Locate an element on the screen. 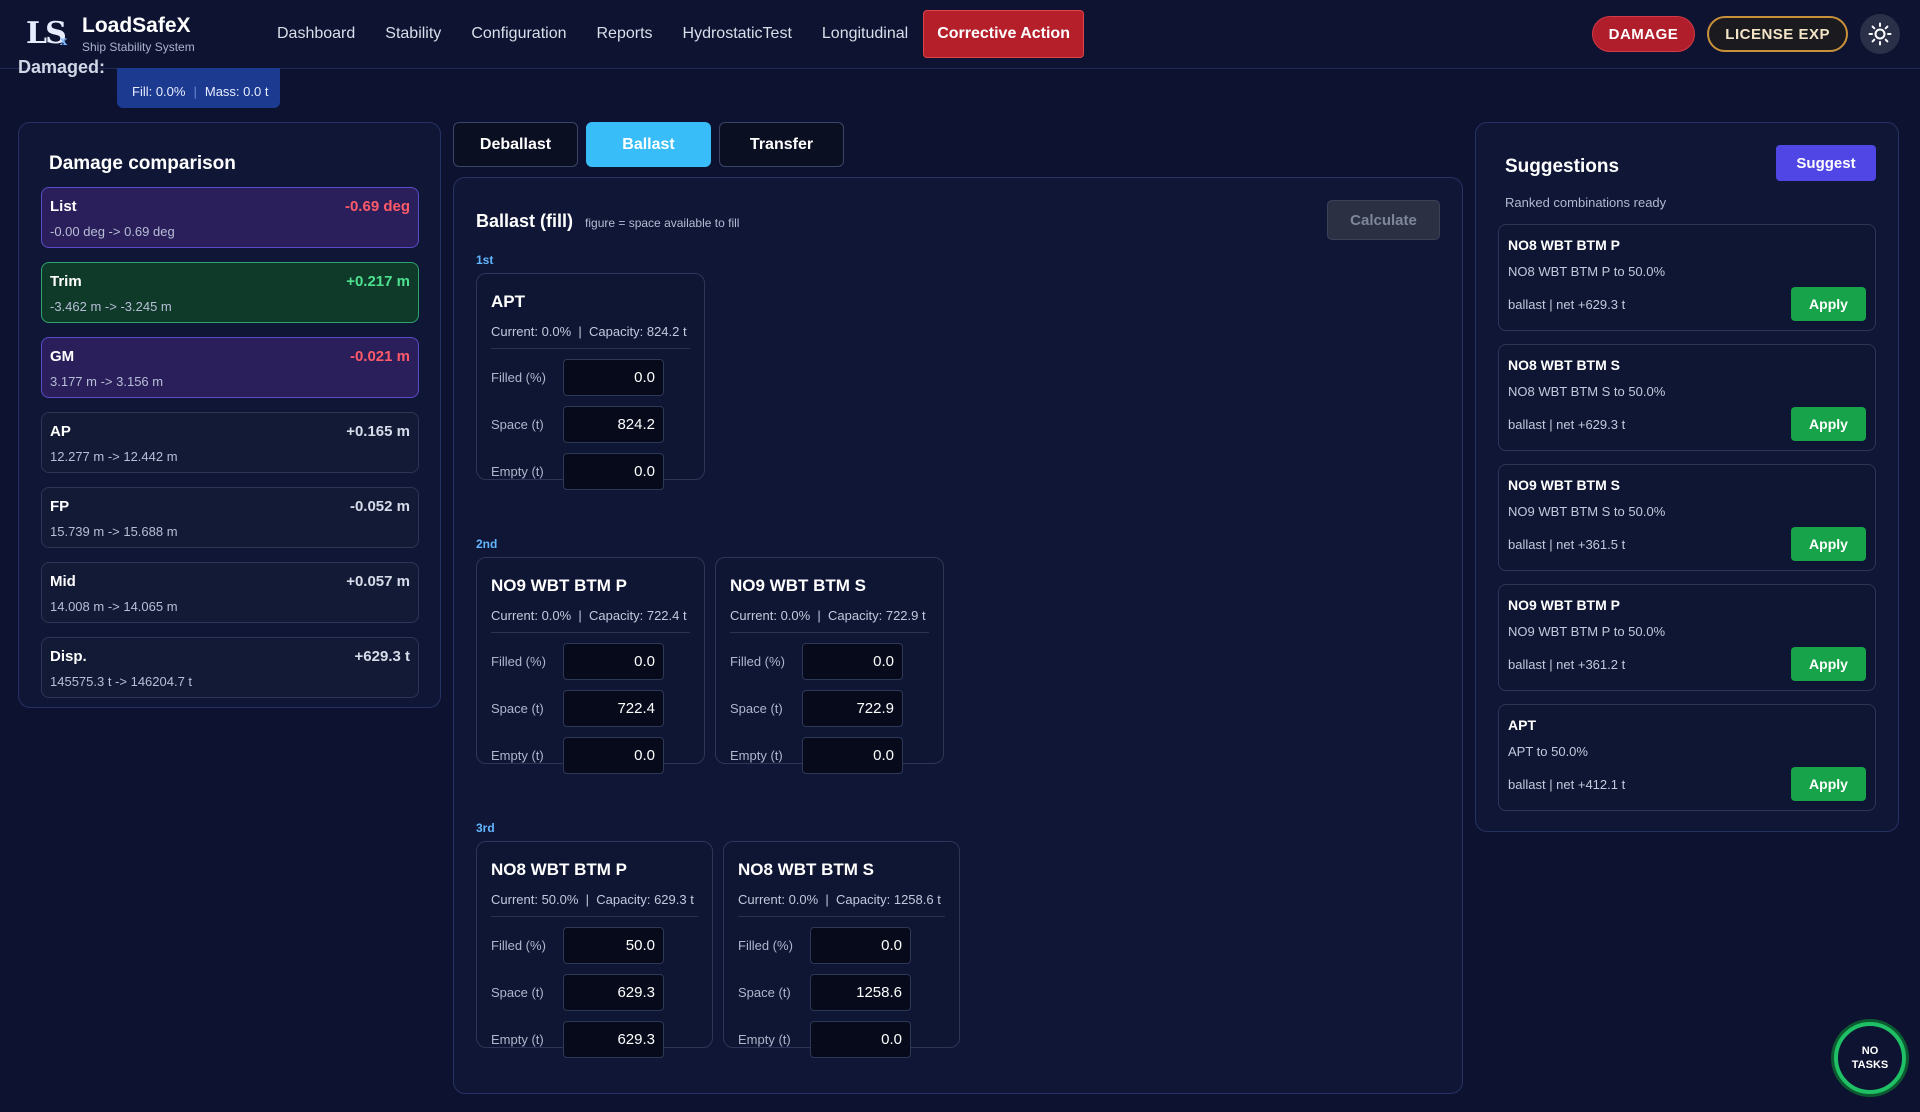  metric-range: 145575.3 t -> 146204.7 t is located at coordinates (121, 681).